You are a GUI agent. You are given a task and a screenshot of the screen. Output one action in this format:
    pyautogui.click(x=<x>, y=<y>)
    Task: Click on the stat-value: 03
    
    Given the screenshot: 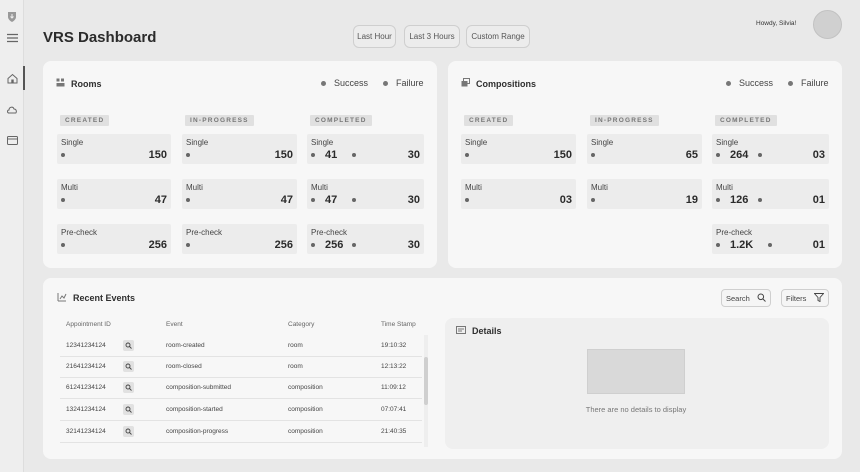 What is the action you would take?
    pyautogui.click(x=565, y=200)
    